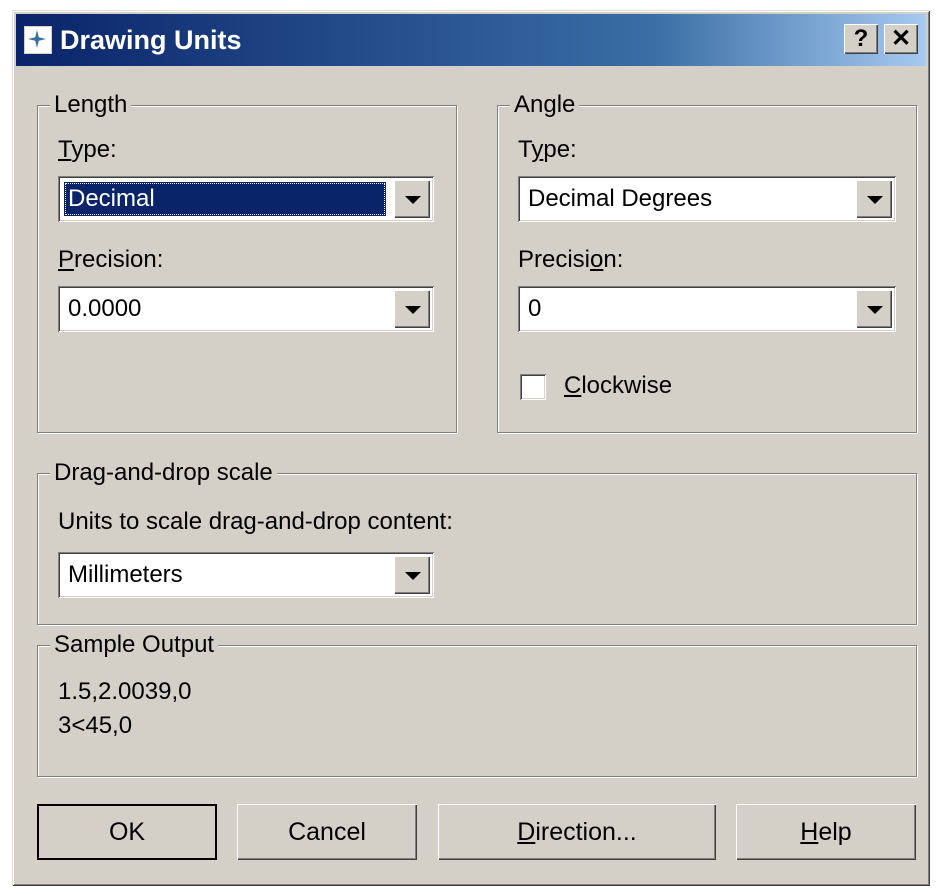 The height and width of the screenshot is (894, 941). What do you see at coordinates (246, 309) in the screenshot?
I see `length-precision-select: 0.0000` at bounding box center [246, 309].